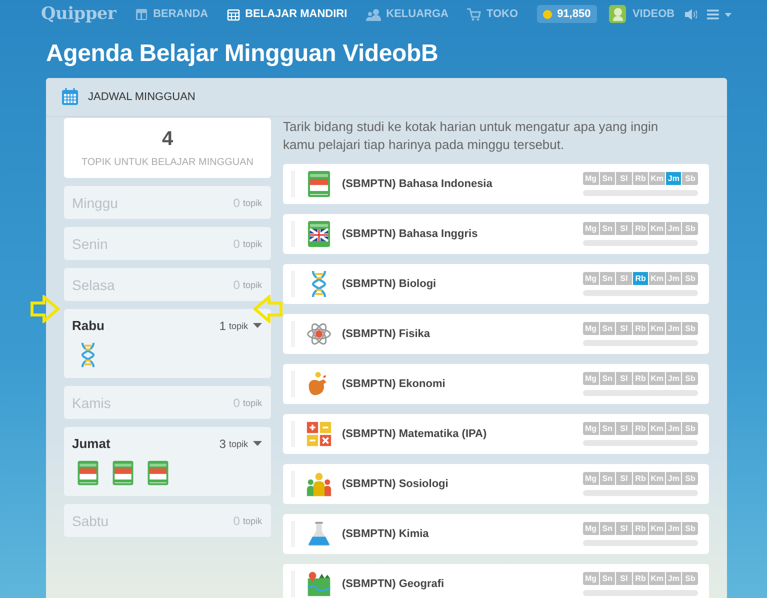  I want to click on nav-link: BELAJAR MANDIRI, so click(287, 14).